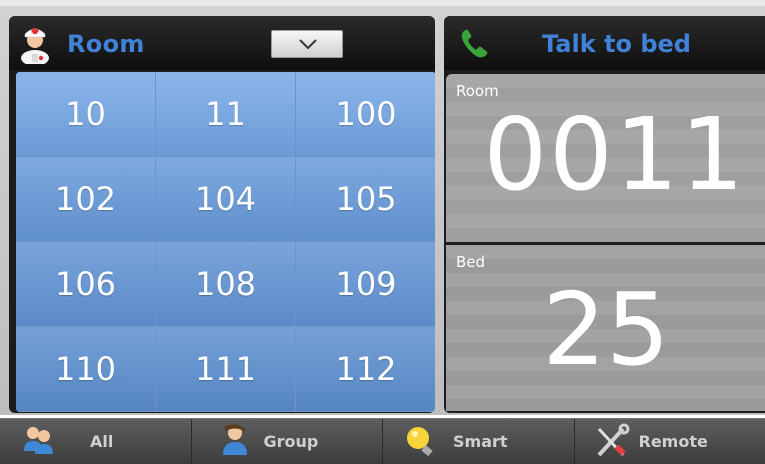  Describe the element at coordinates (420, 442) in the screenshot. I see `lightbulb-icon` at that location.